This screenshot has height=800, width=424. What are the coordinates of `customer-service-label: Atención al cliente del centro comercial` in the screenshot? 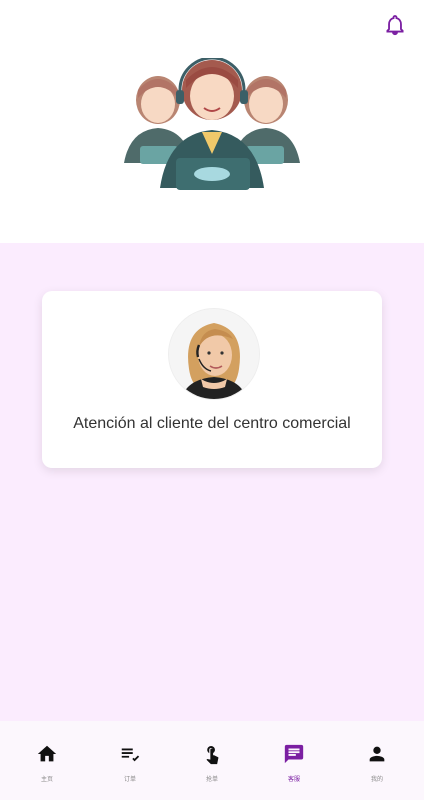 It's located at (212, 423).